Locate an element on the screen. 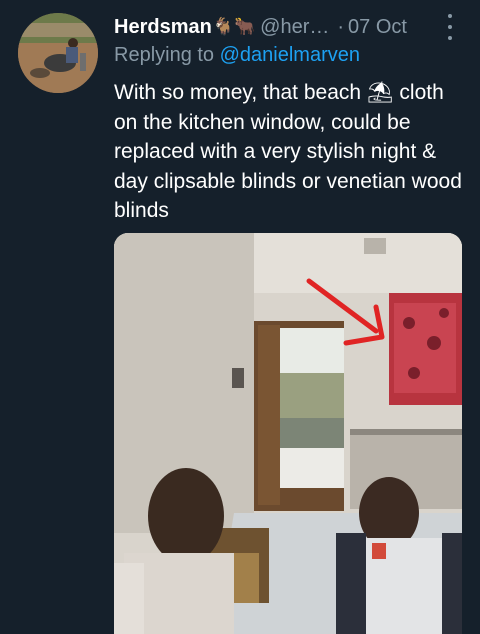 The width and height of the screenshot is (480, 634). avatar-image is located at coordinates (58, 53).